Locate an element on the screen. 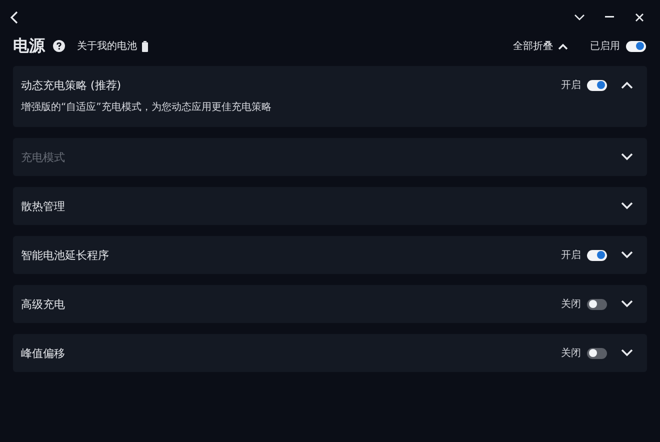  section-description: 增强版的“自适应”充电模式，为您动态应用更佳充电策略 is located at coordinates (146, 107).